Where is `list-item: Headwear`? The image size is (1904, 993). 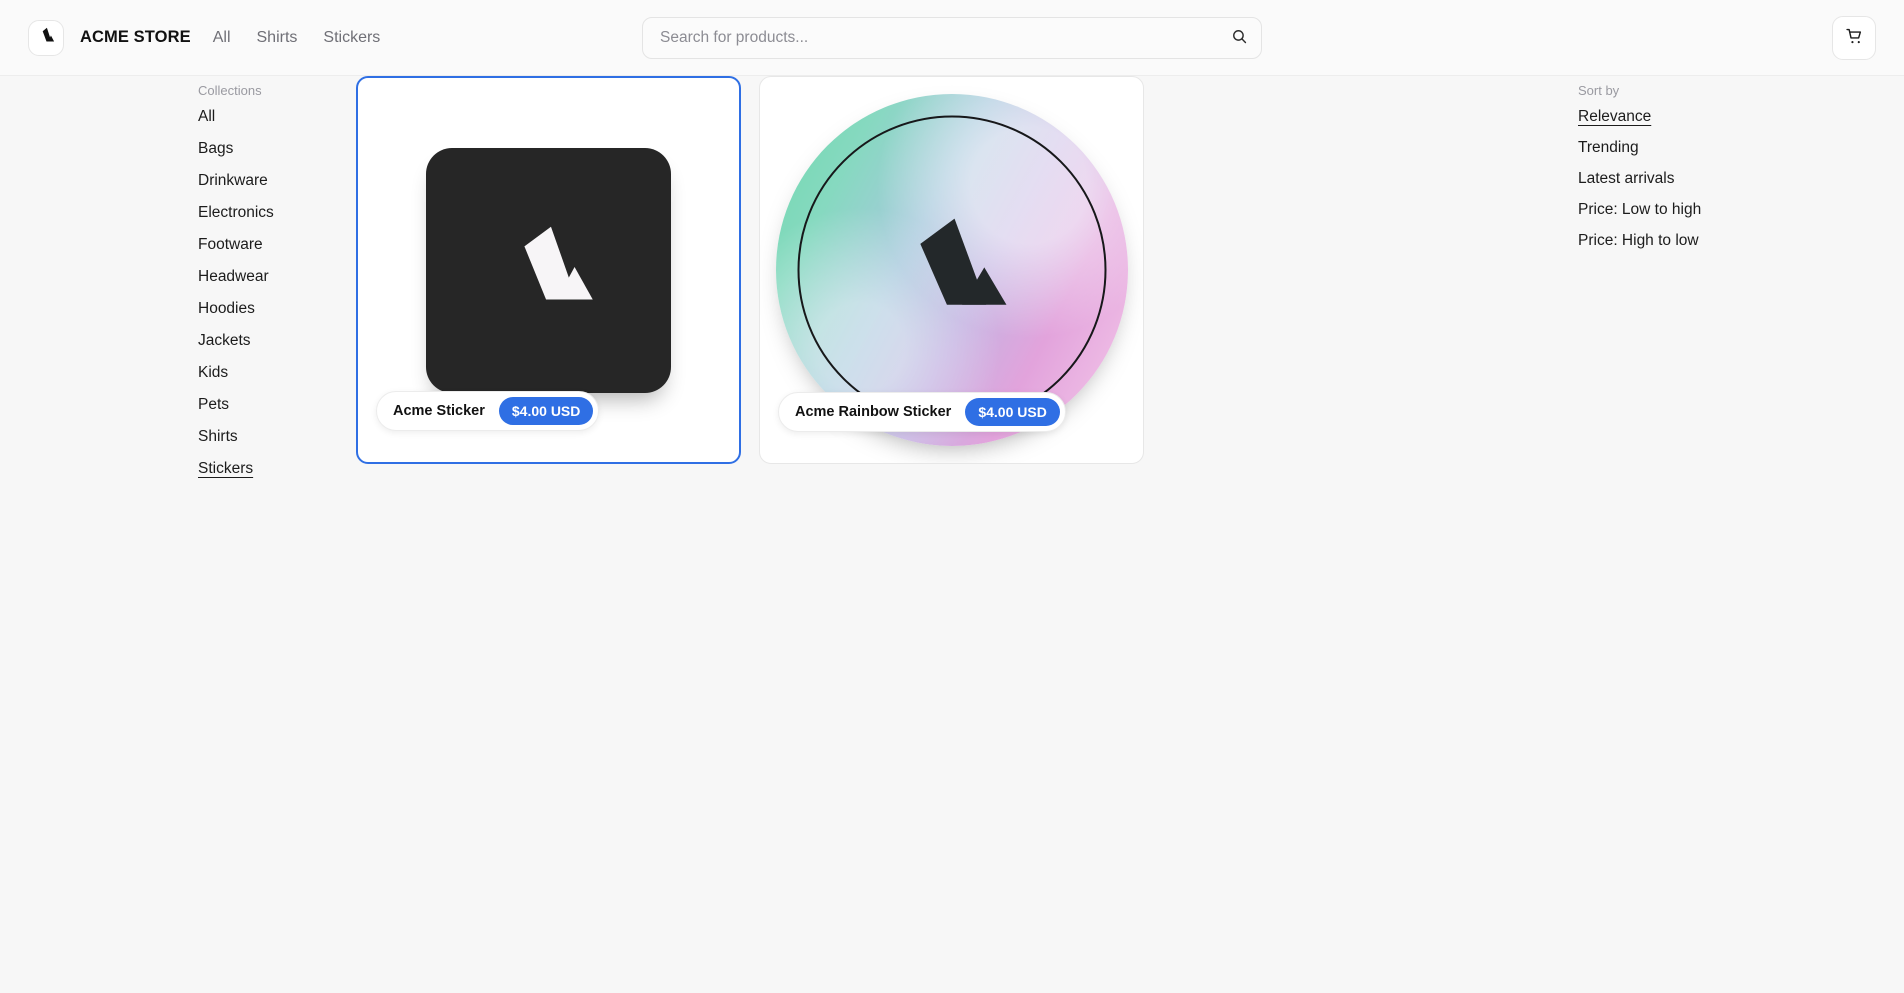 list-item: Headwear is located at coordinates (273, 277).